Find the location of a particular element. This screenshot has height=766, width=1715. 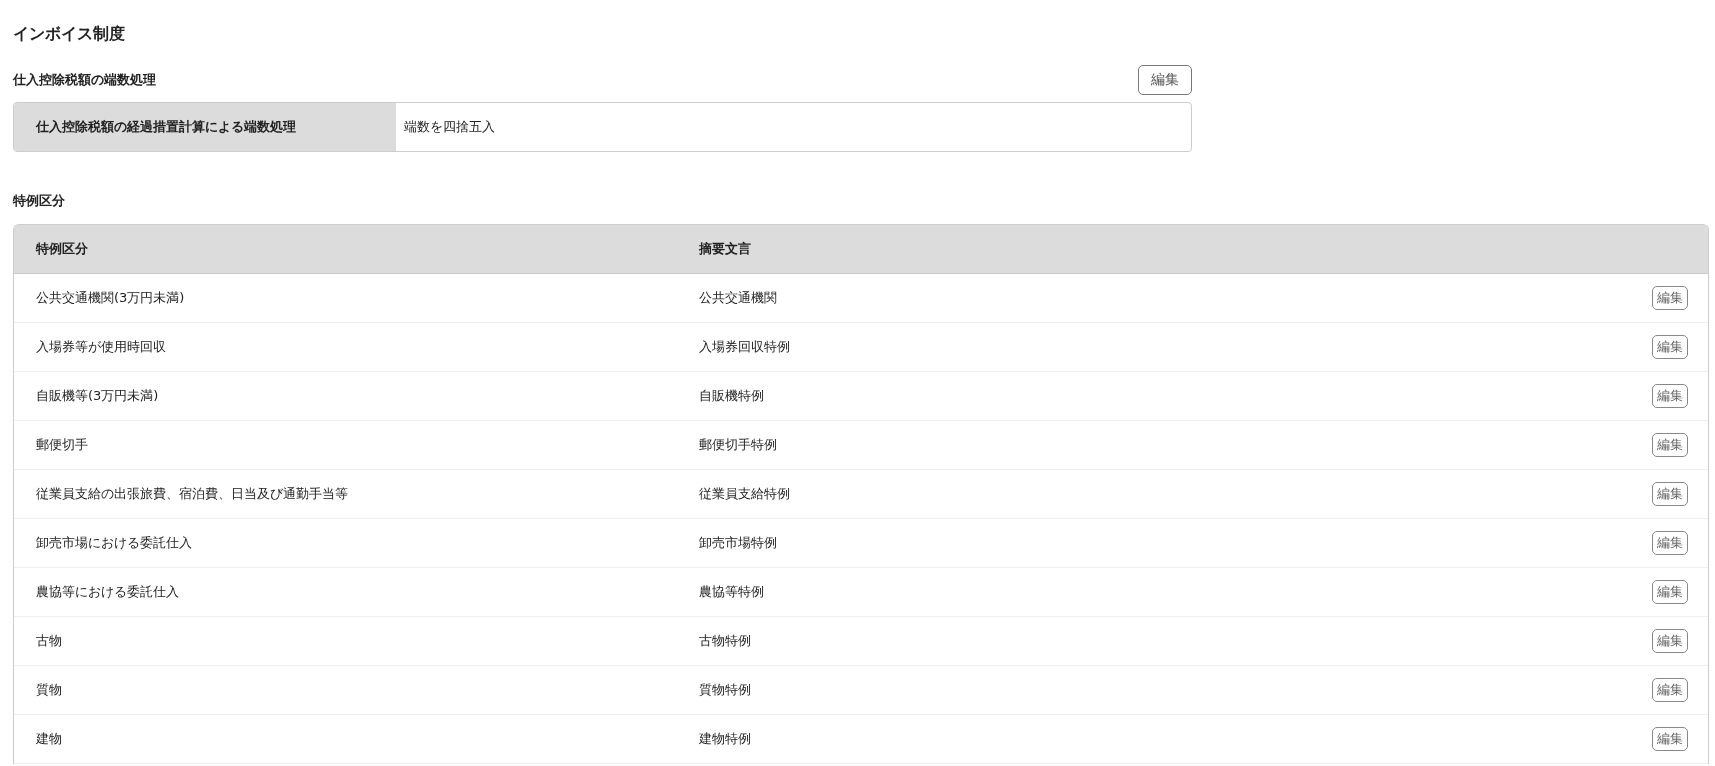

table-cell-text: 従業員支給特例 is located at coordinates (744, 494).